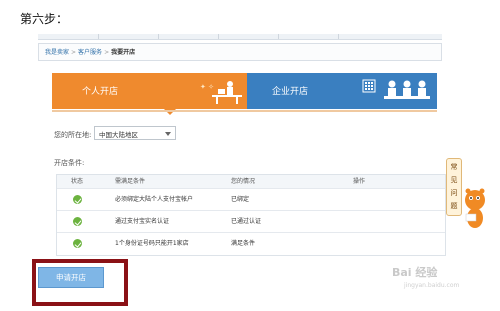 The height and width of the screenshot is (311, 500). I want to click on watermark-logo: Bai 经验, so click(415, 272).